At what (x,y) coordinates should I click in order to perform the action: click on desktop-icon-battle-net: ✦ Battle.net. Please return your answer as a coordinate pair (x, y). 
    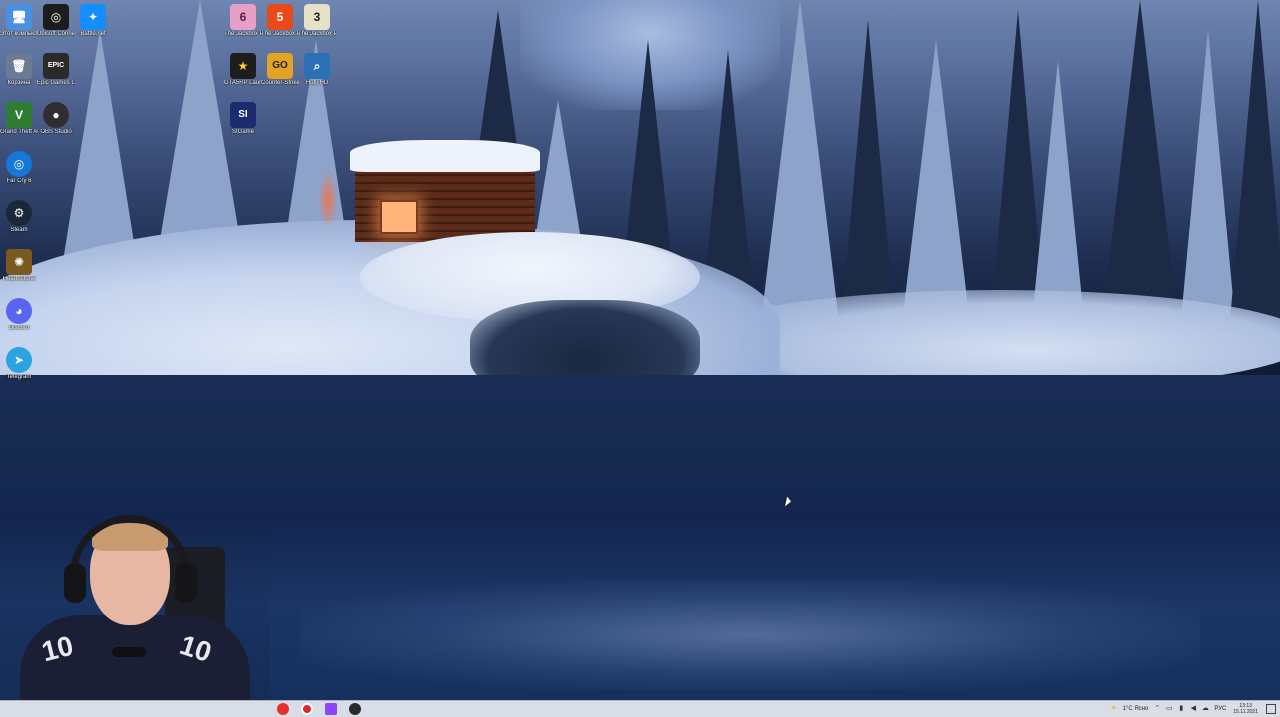
    Looking at the image, I should click on (93, 21).